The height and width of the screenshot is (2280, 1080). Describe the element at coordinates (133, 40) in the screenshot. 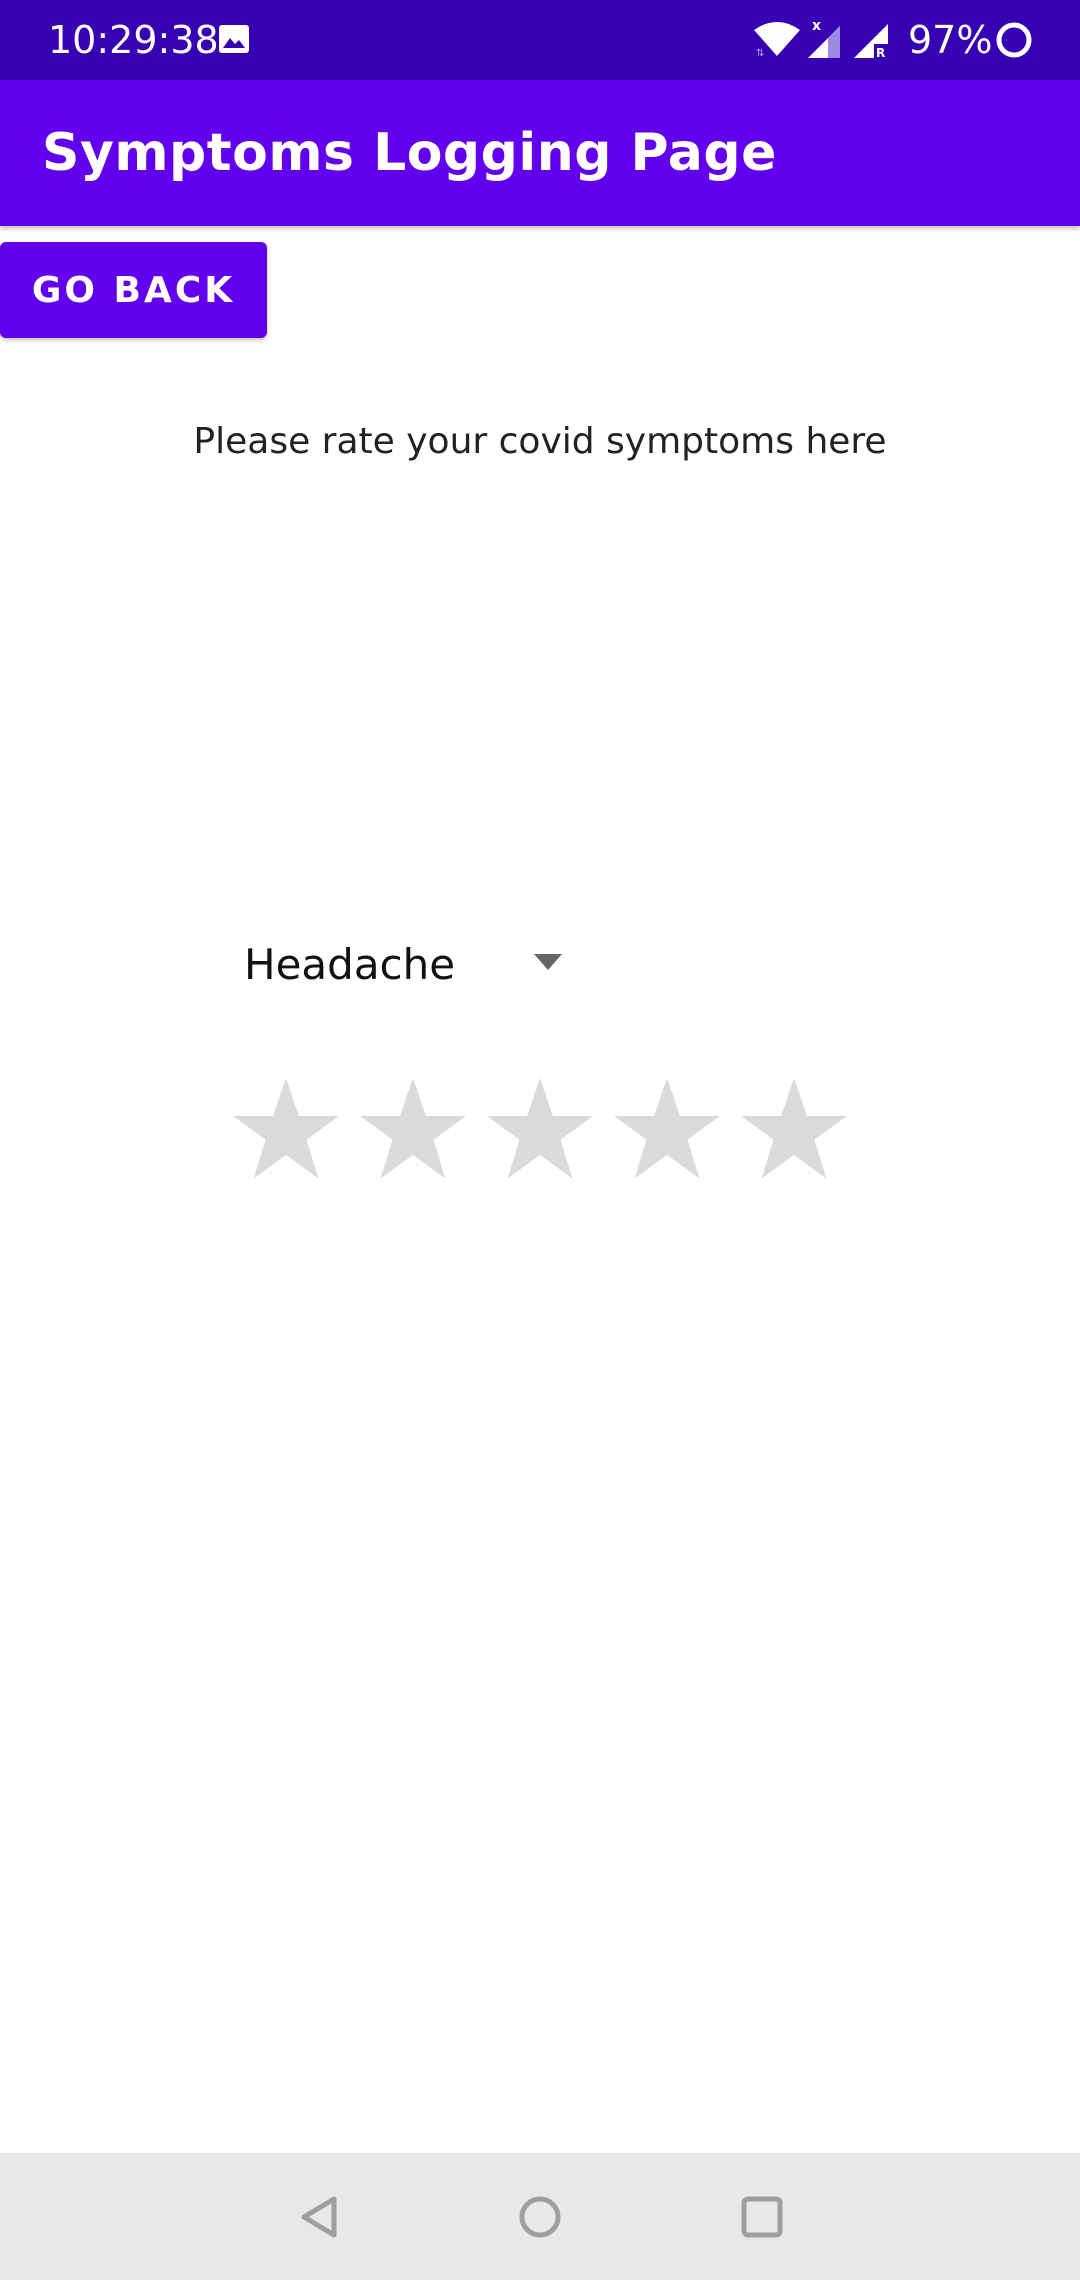

I see `status-time: 10:29:38` at that location.